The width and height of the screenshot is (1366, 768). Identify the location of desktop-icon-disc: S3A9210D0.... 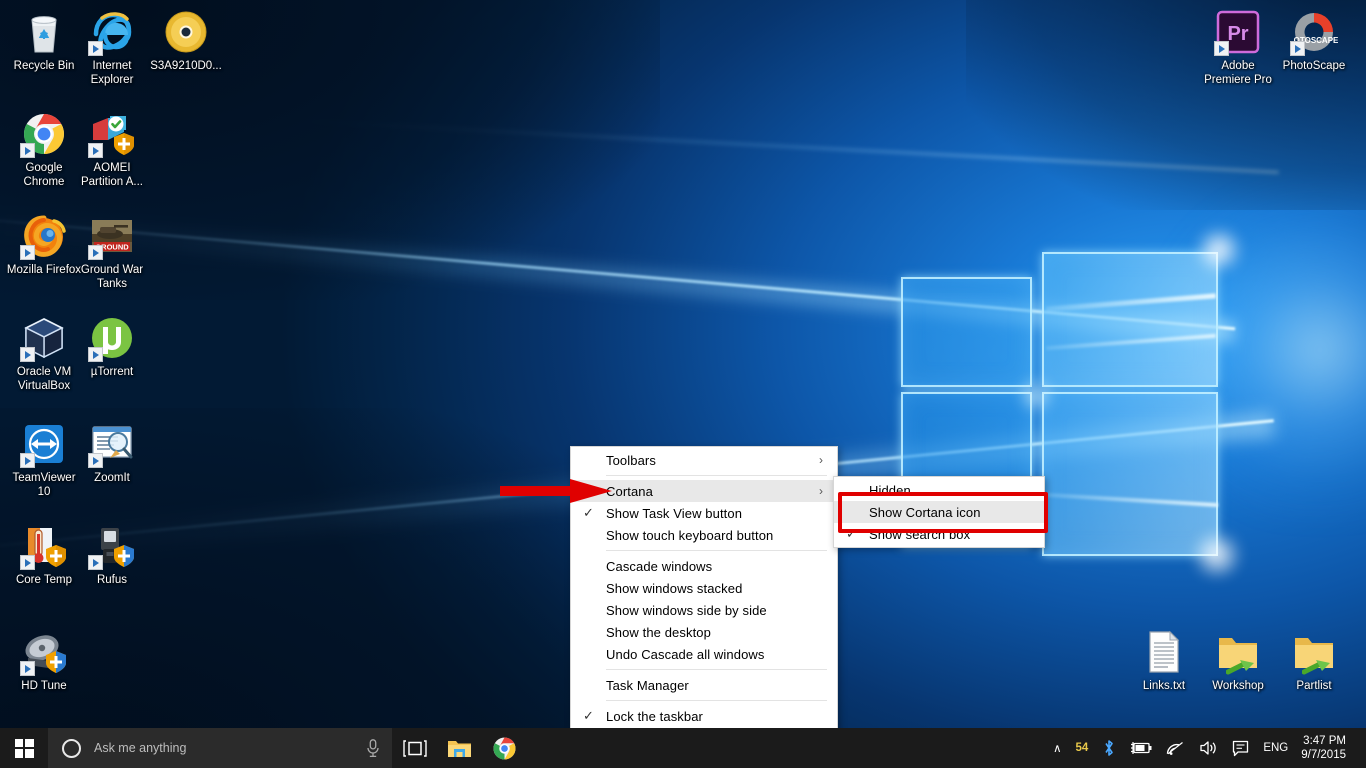
(186, 41).